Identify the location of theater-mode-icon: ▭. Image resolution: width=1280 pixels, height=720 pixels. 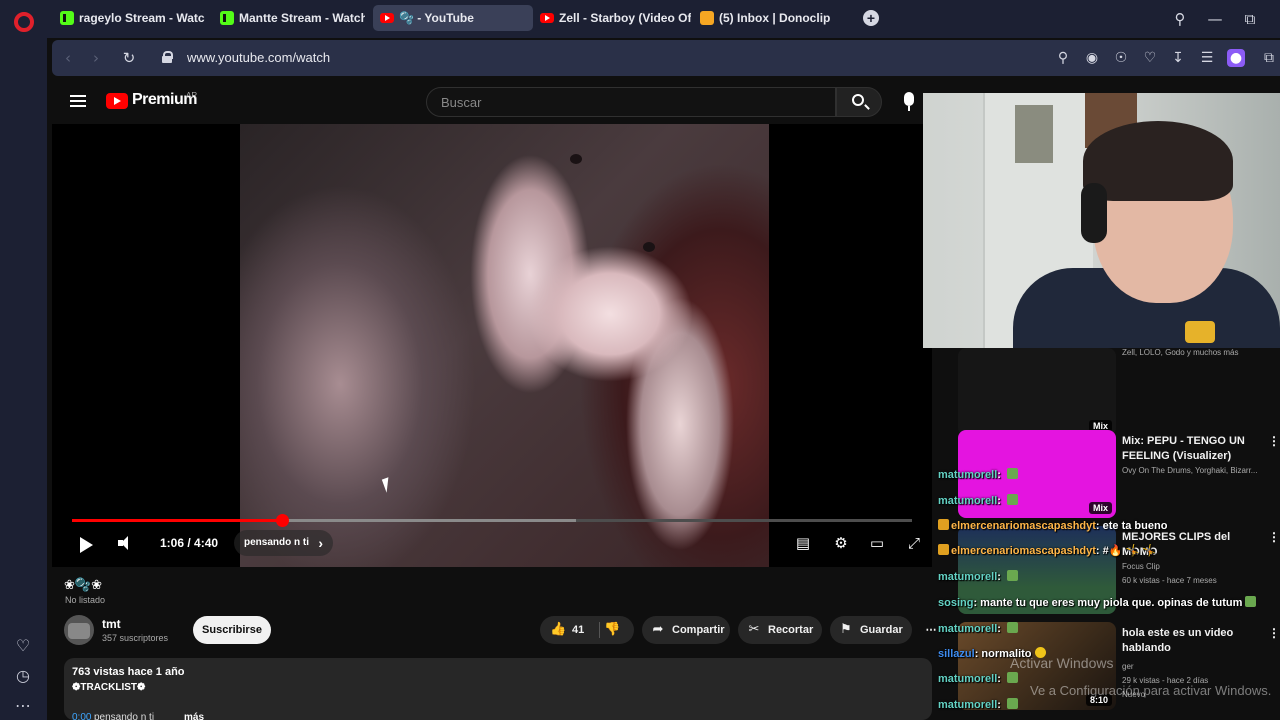
(877, 543).